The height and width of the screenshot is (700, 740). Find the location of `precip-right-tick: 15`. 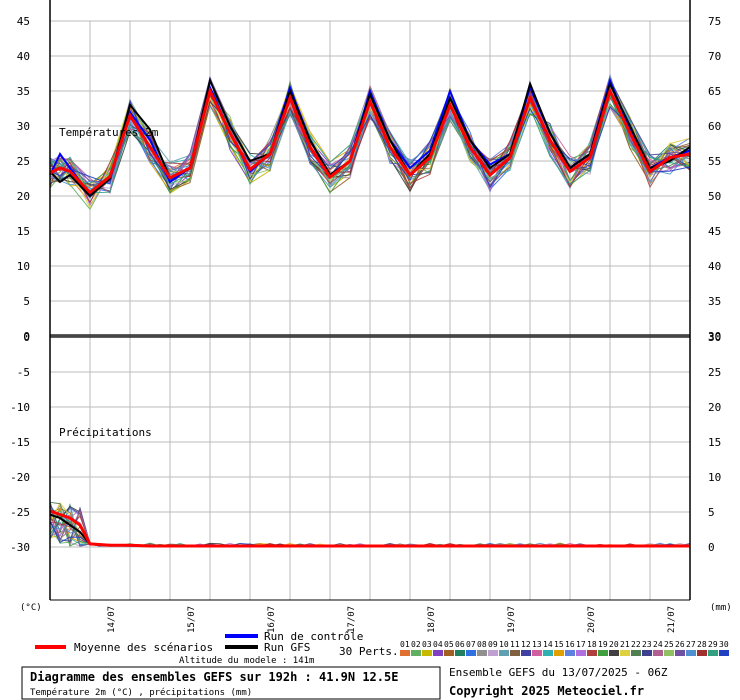

precip-right-tick: 15 is located at coordinates (714, 442).